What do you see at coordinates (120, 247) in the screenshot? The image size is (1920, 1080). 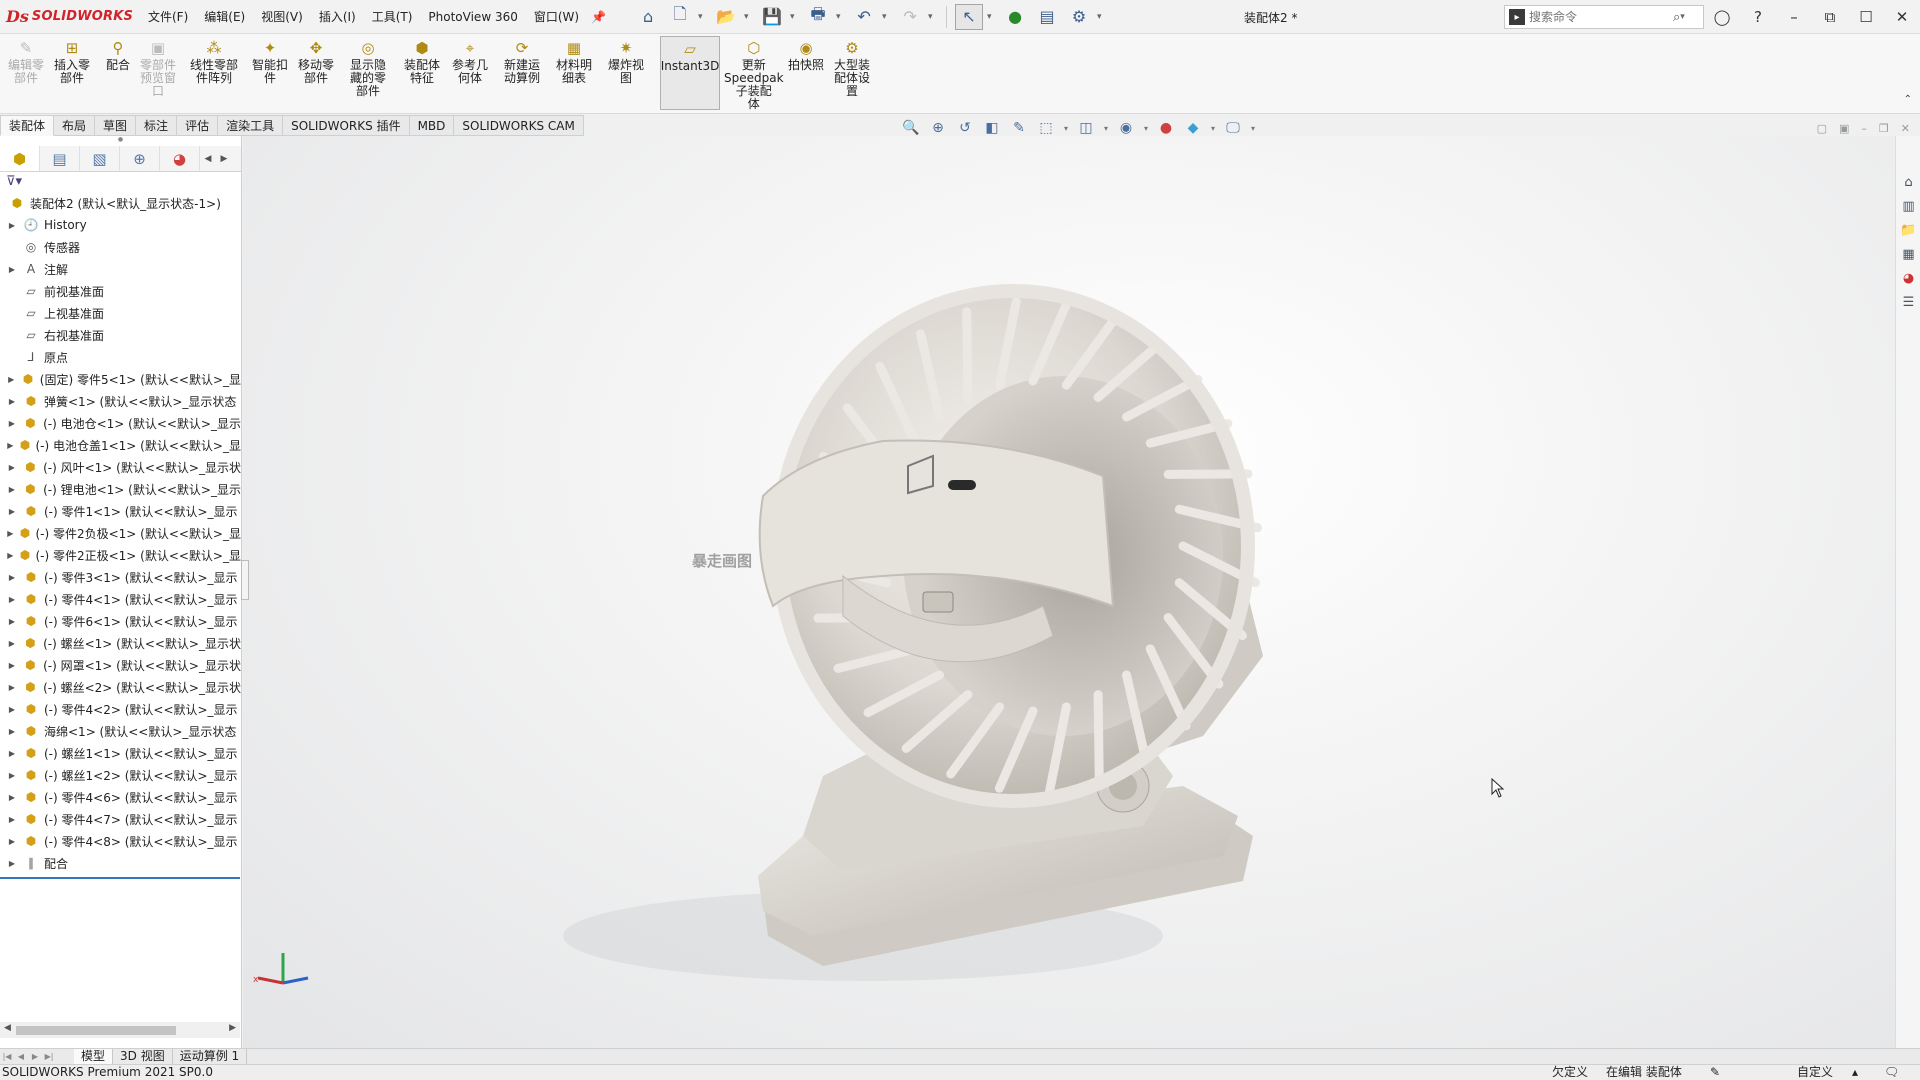 I see `tree-node: ◎ 传感器` at bounding box center [120, 247].